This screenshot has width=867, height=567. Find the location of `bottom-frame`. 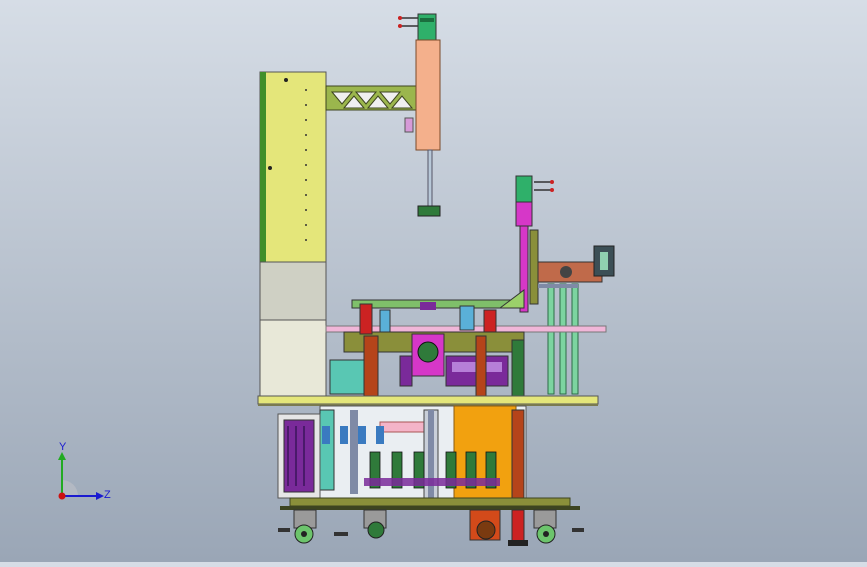

bottom-frame is located at coordinates (430, 503).